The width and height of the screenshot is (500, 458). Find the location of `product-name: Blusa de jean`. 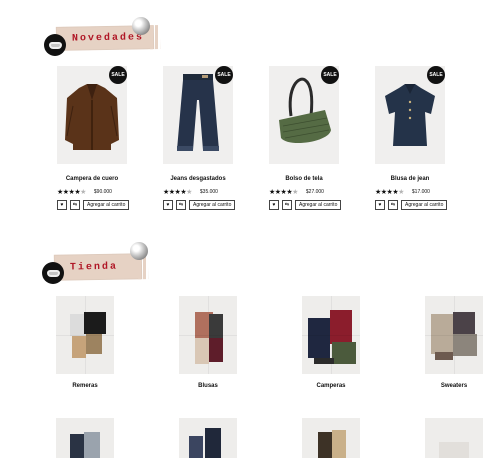

product-name: Blusa de jean is located at coordinates (410, 179).